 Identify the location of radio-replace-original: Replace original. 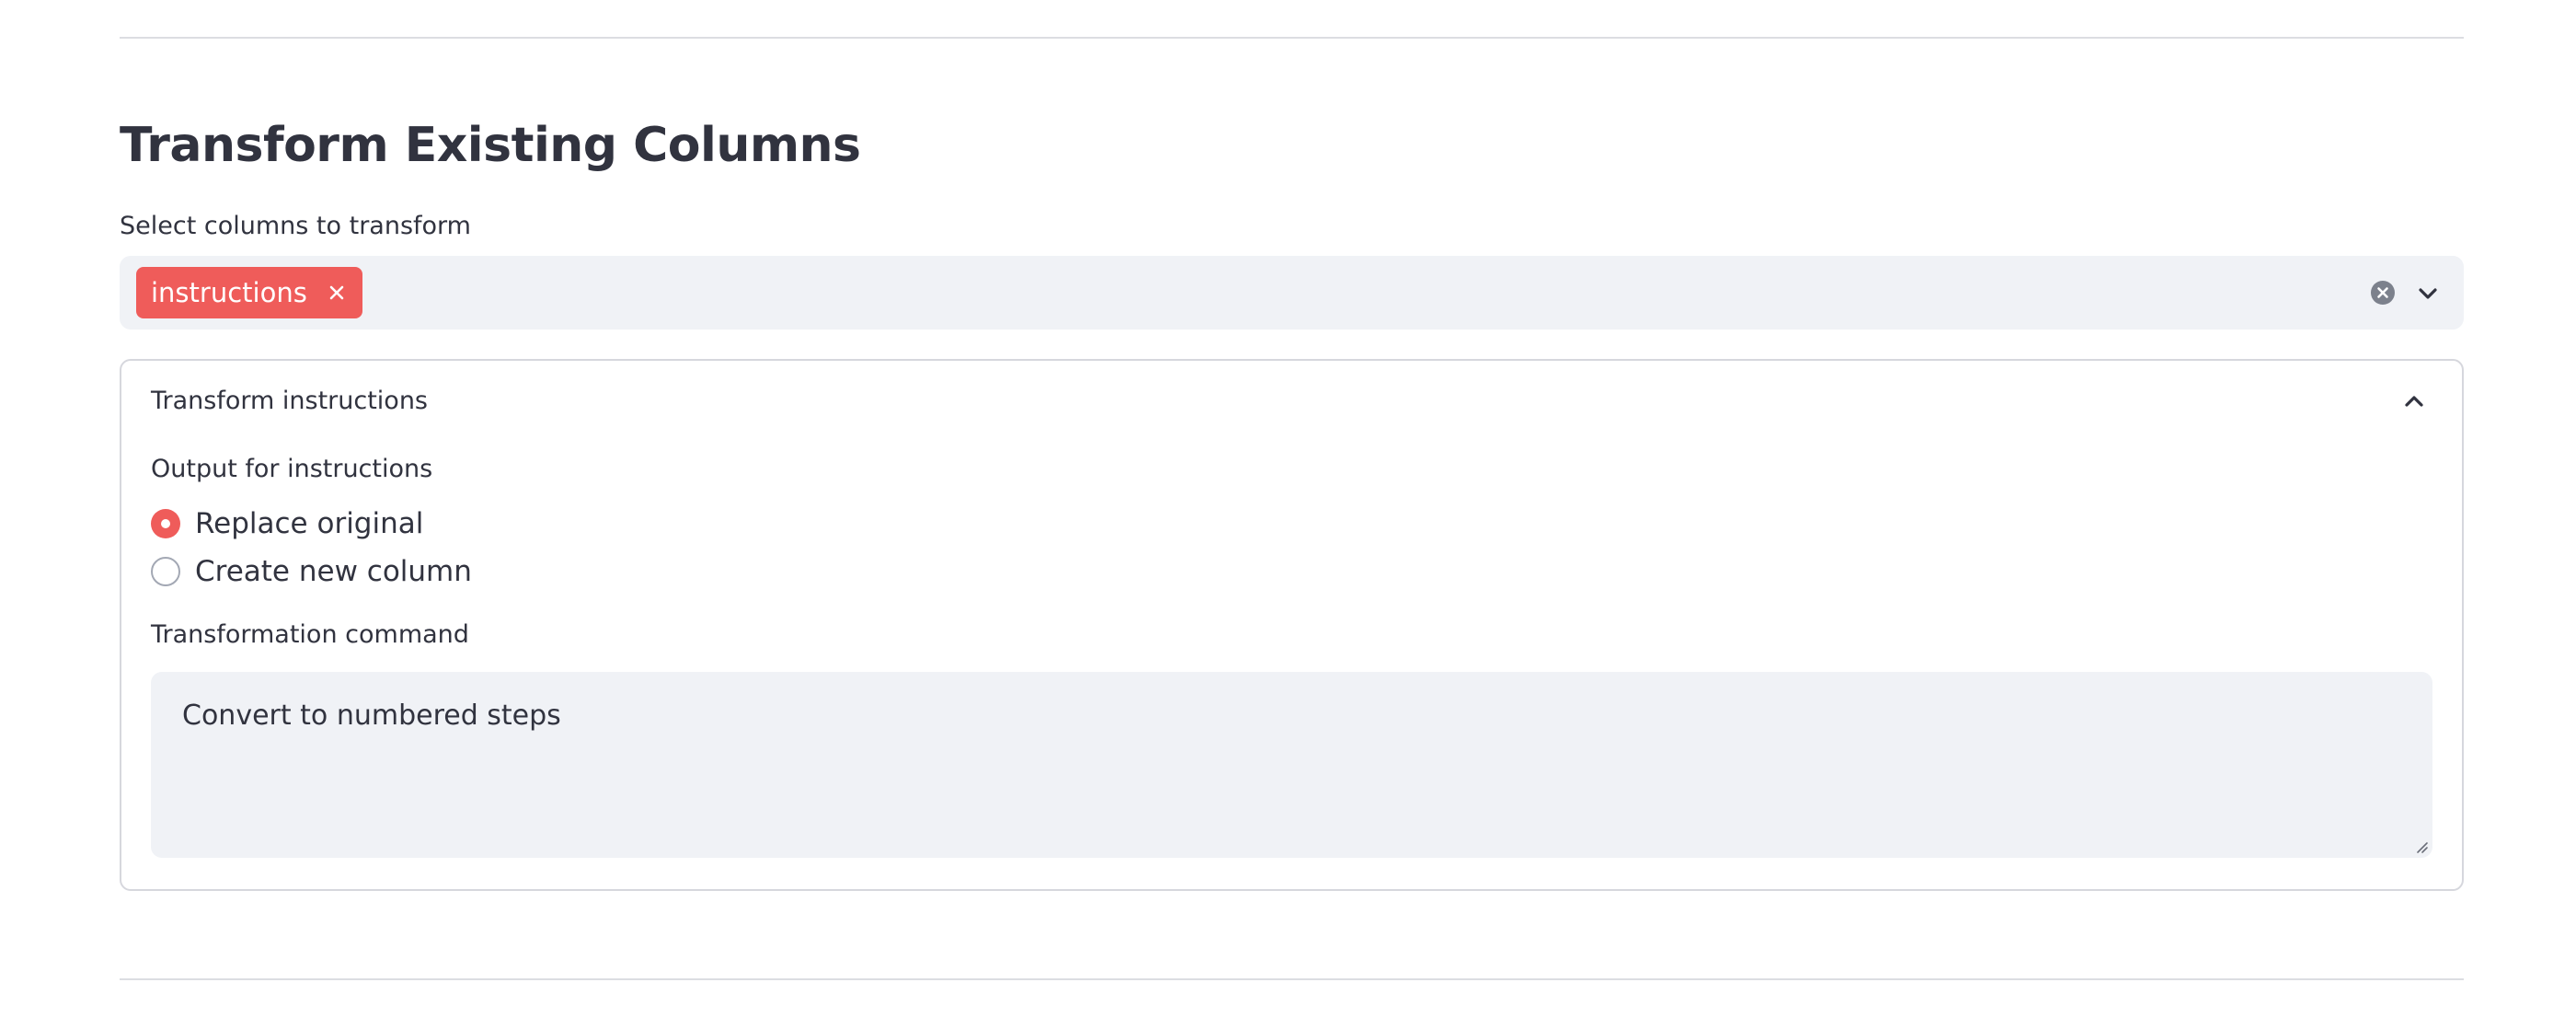
(287, 523).